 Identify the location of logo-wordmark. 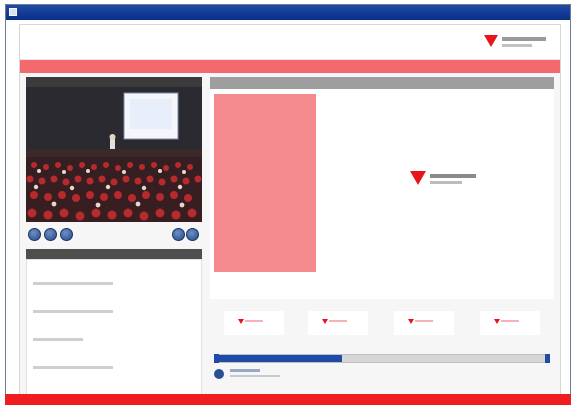
(524, 39).